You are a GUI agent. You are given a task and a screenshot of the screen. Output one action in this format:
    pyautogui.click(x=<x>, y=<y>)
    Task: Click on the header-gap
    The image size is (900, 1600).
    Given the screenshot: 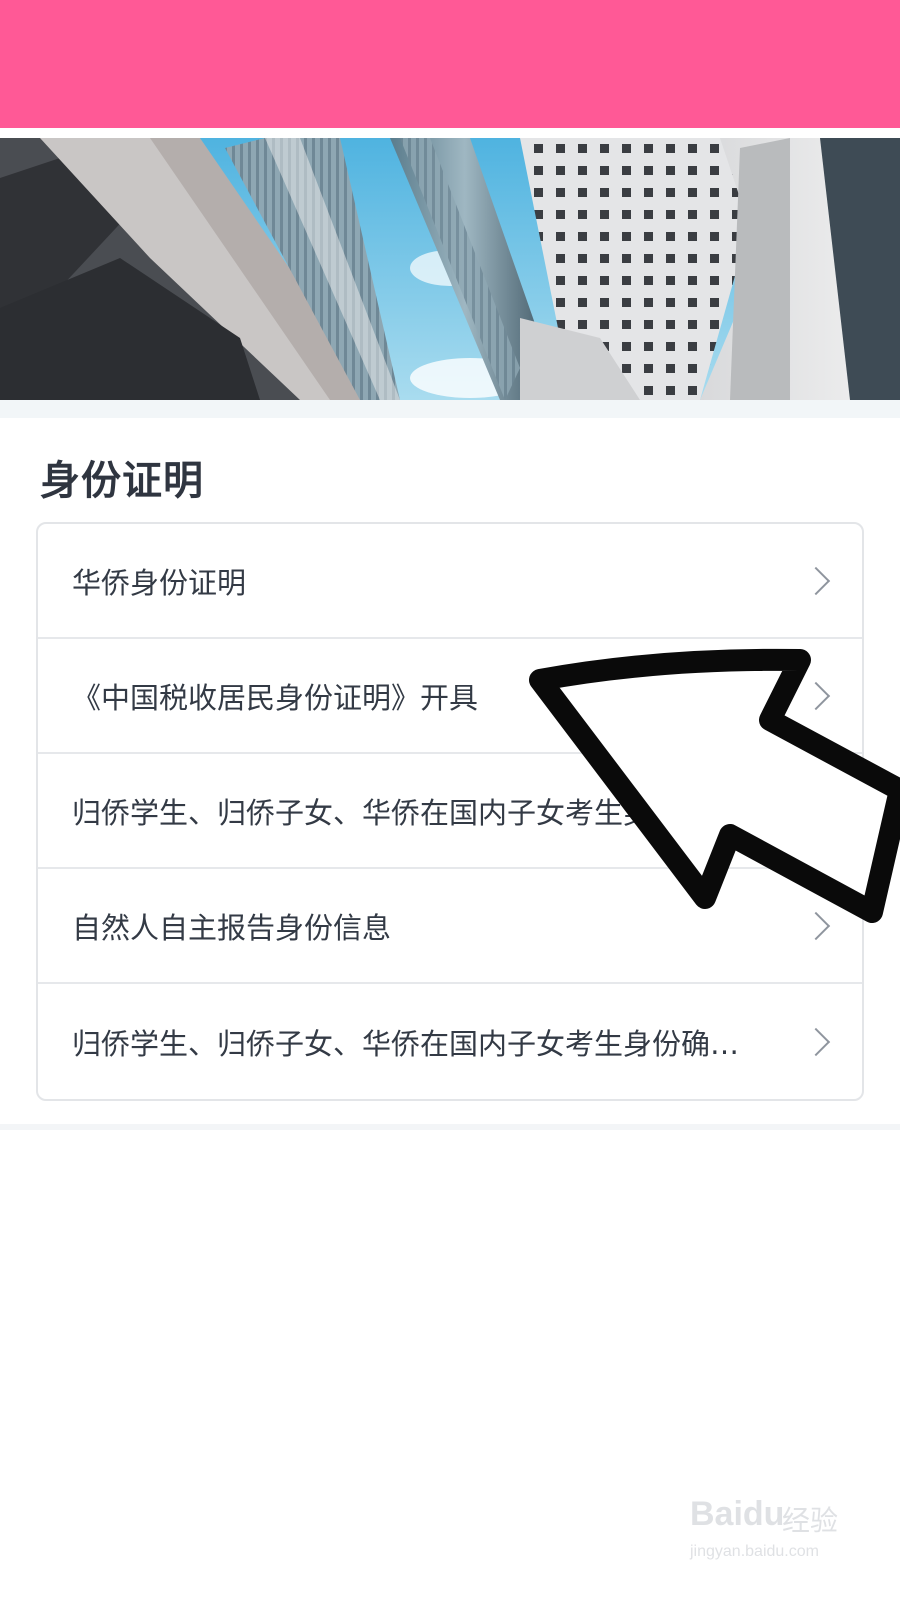 What is the action you would take?
    pyautogui.click(x=450, y=133)
    